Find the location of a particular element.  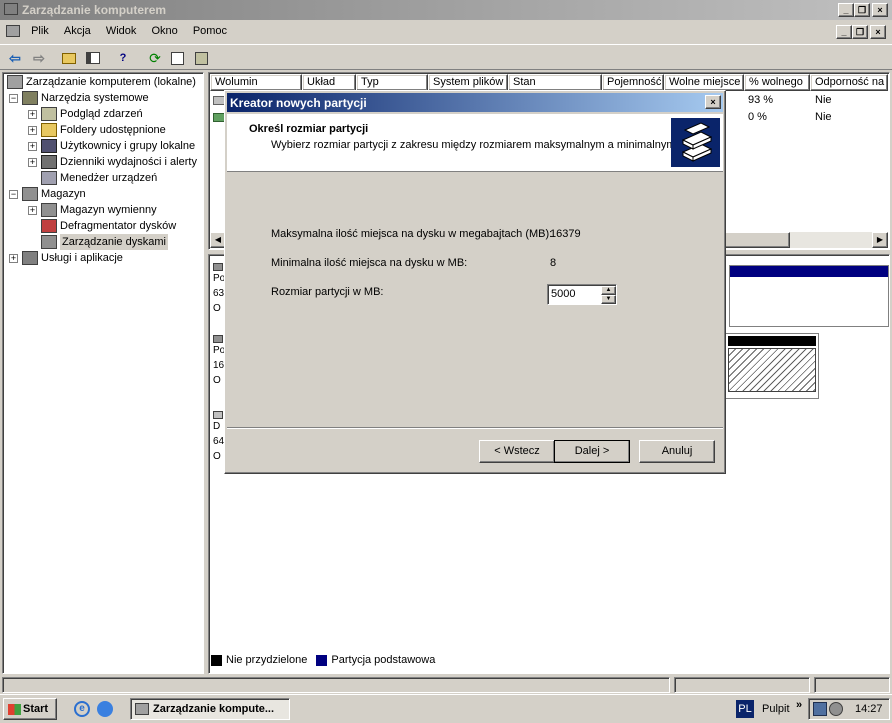

computer-icon is located at coordinates (15, 82).